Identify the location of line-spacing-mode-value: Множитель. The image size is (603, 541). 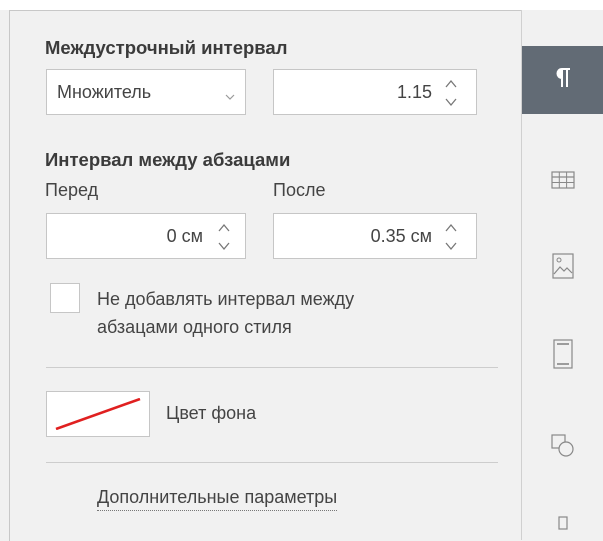
(104, 92).